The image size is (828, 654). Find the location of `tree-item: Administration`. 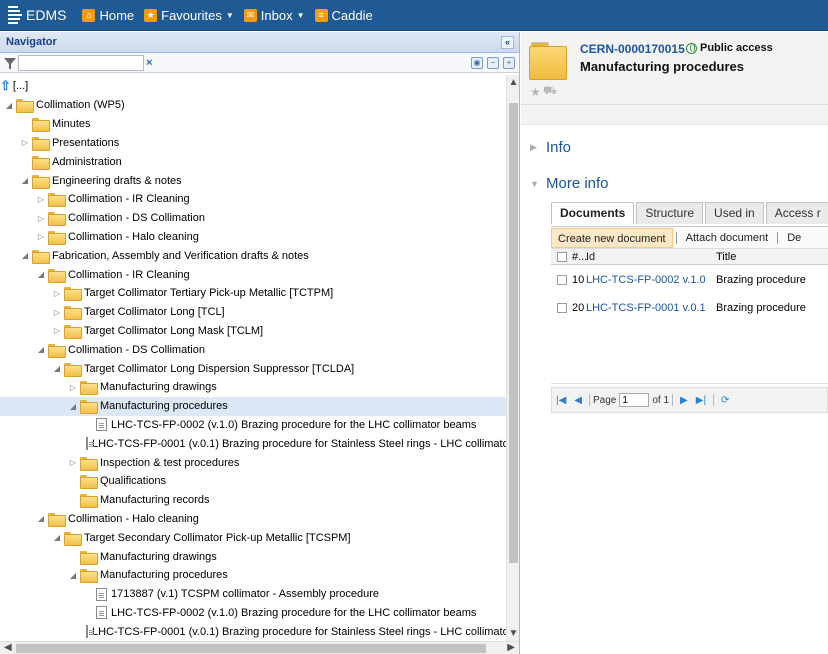

tree-item: Administration is located at coordinates (253, 161).